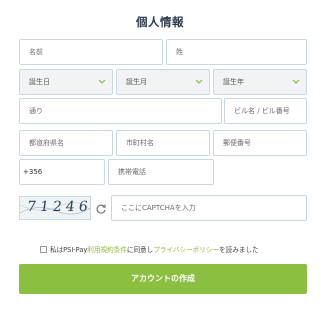 The width and height of the screenshot is (320, 309). What do you see at coordinates (163, 143) in the screenshot?
I see `city-field: 市町村名` at bounding box center [163, 143].